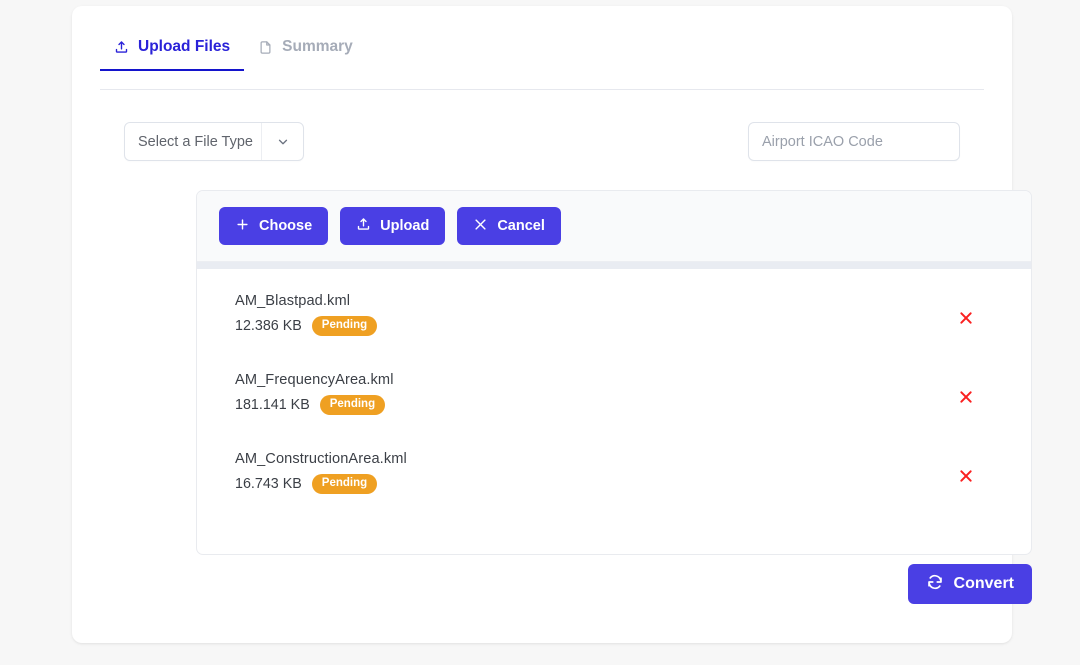 The image size is (1080, 665). Describe the element at coordinates (542, 141) in the screenshot. I see `form-row: Select a File Type` at that location.